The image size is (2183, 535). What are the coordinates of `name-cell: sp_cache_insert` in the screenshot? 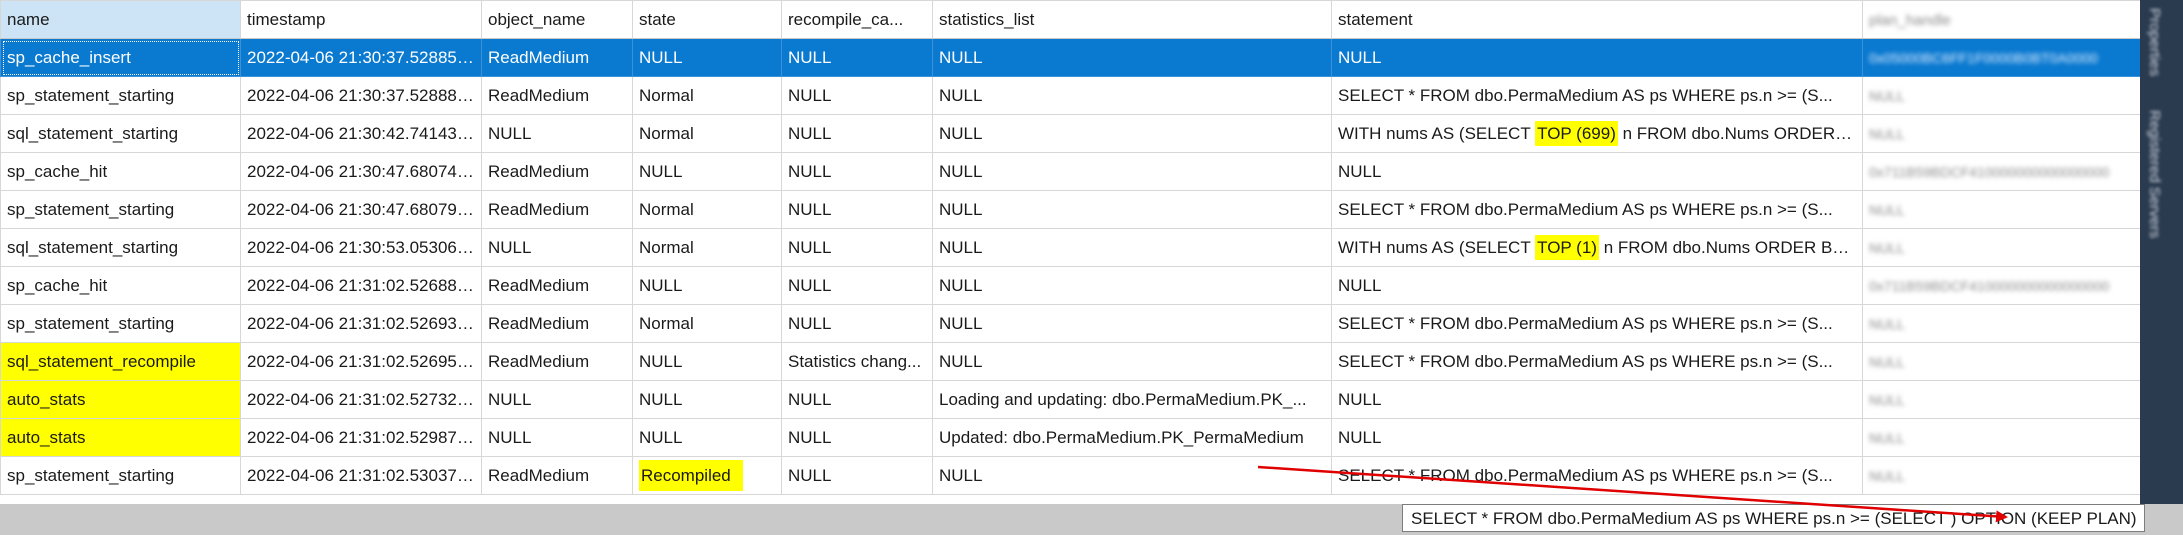 It's located at (120, 57).